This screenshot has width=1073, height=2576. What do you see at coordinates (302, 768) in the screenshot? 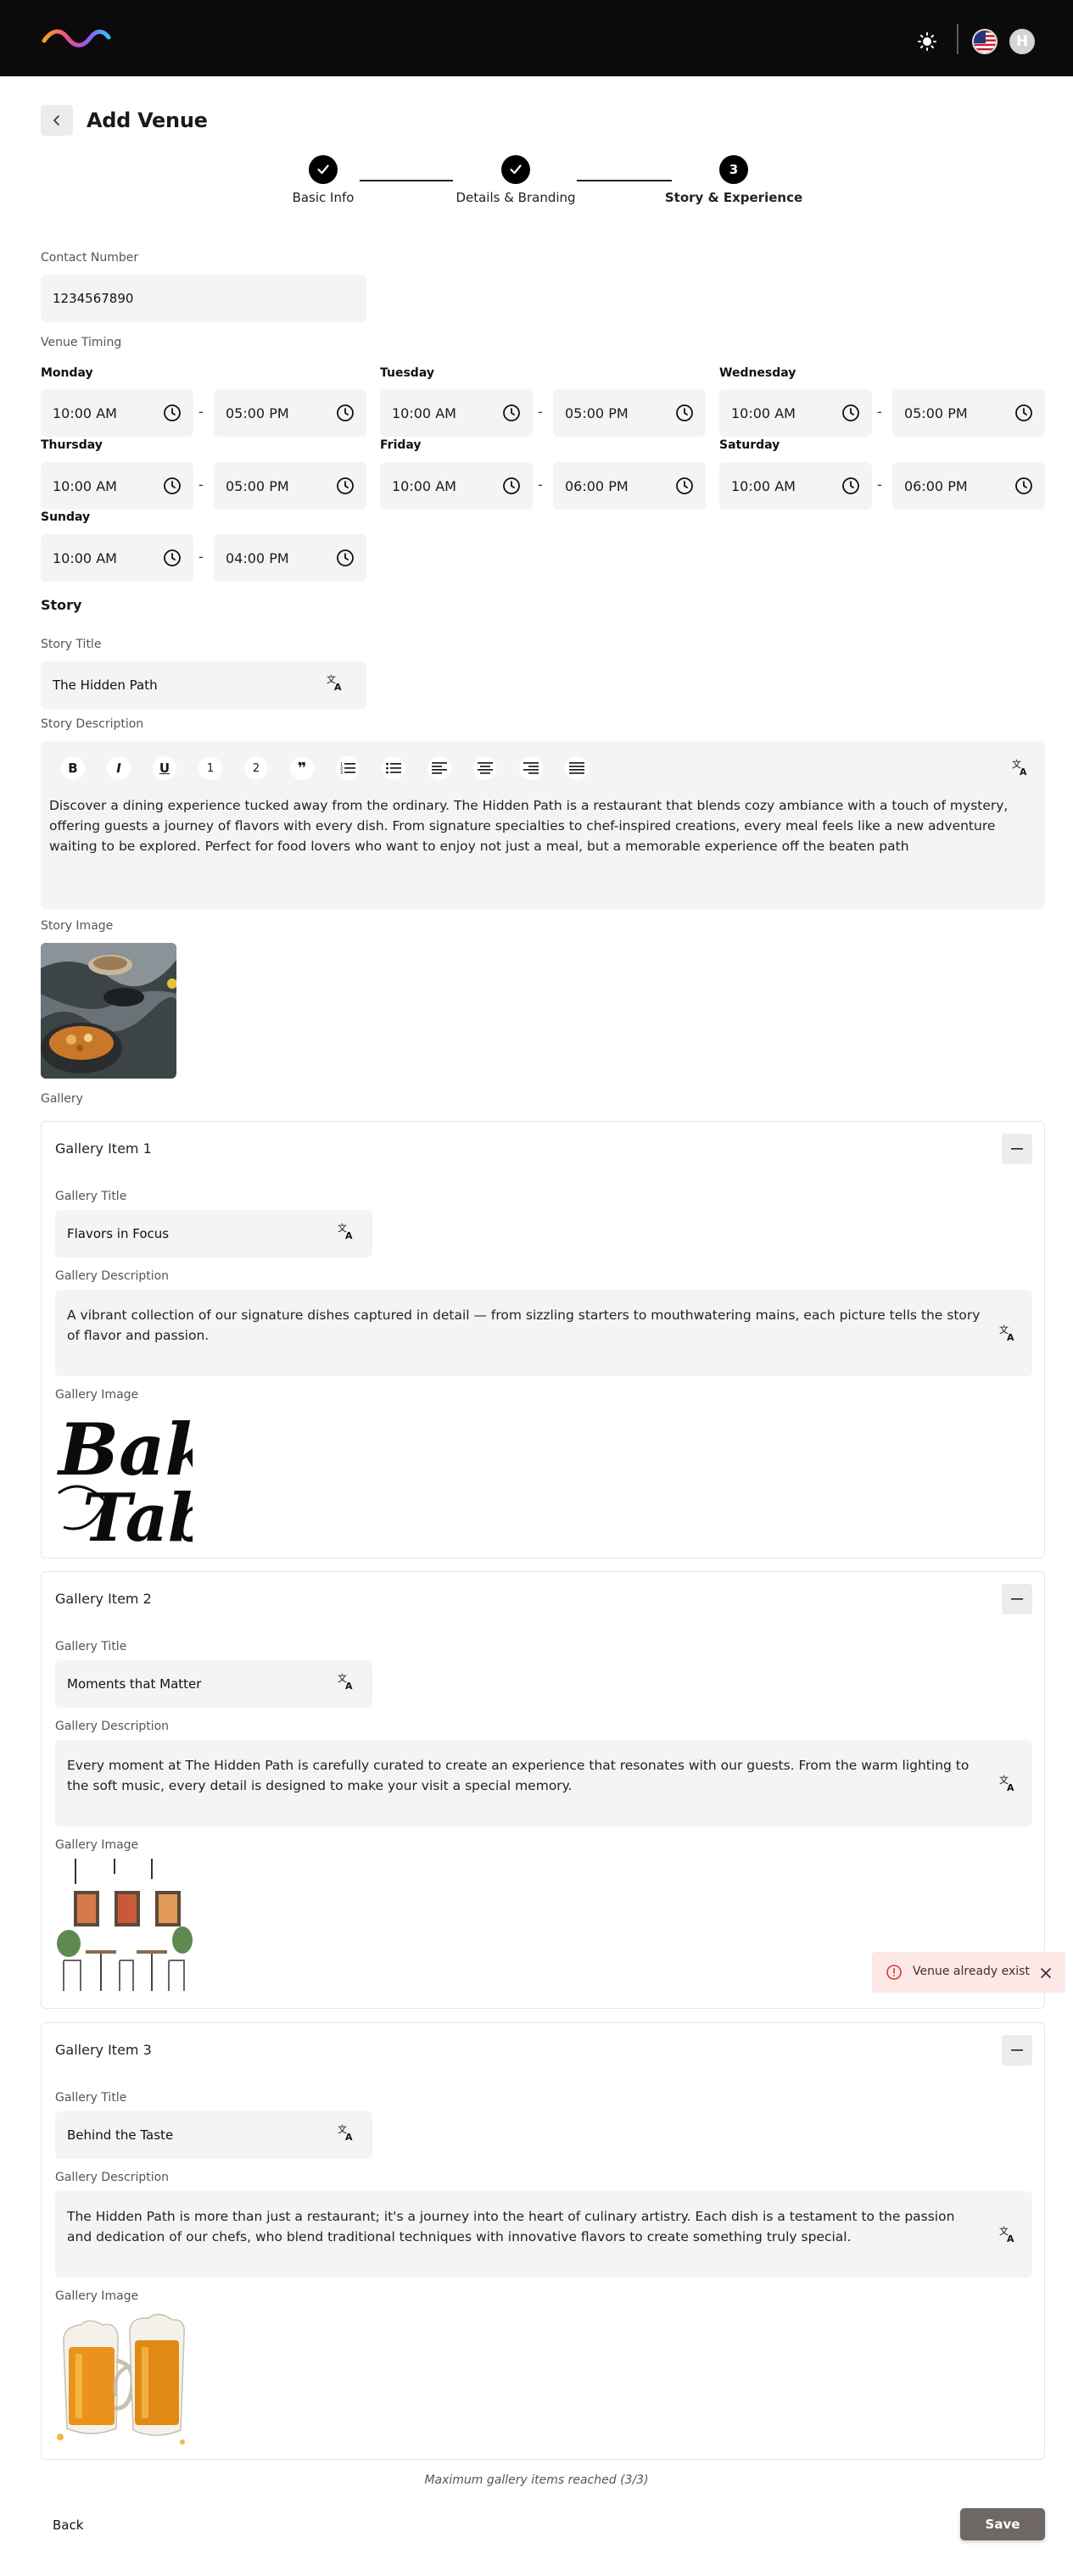
I see `blockquote-button: ❞` at bounding box center [302, 768].